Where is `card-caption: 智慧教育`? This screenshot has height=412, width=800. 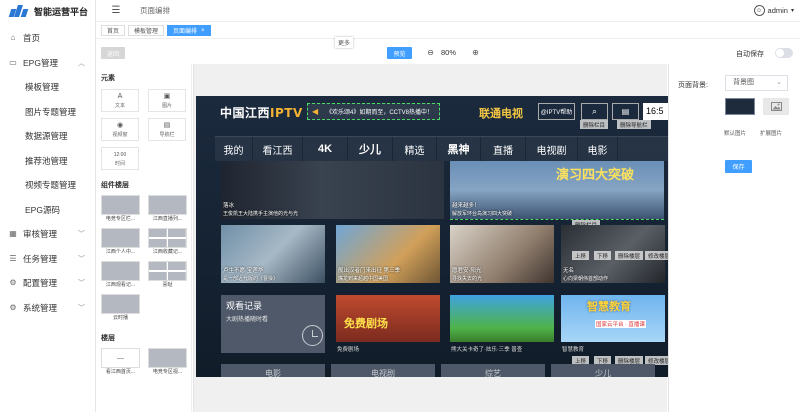 card-caption: 智慧教育 is located at coordinates (573, 350).